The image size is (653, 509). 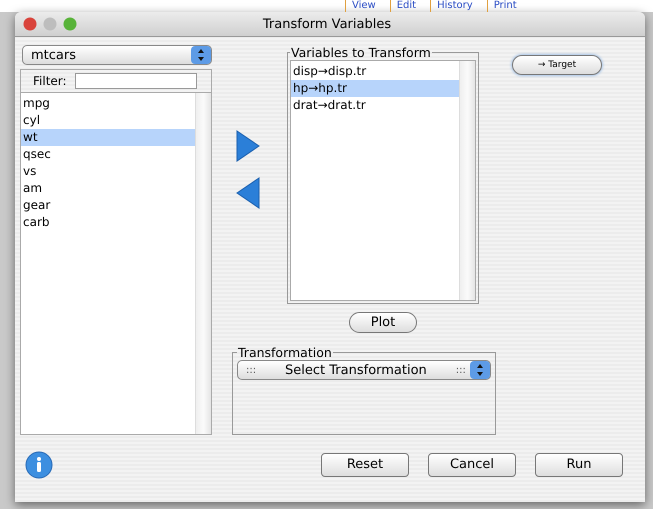 I want to click on minimize-icon, so click(x=50, y=24).